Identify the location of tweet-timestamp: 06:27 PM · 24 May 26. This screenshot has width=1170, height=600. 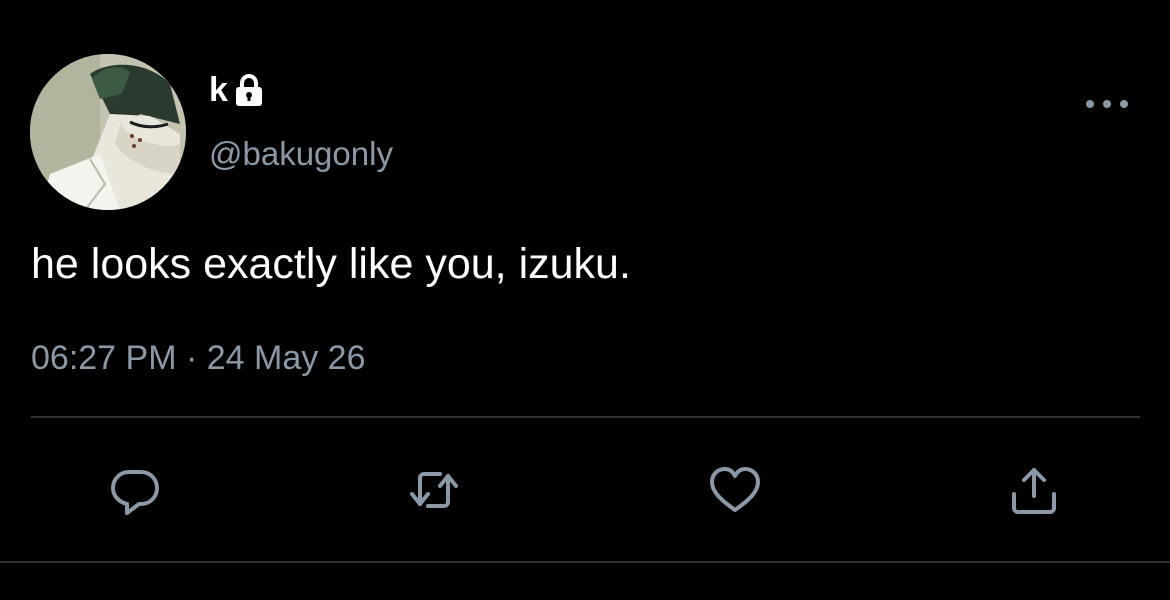
(198, 358).